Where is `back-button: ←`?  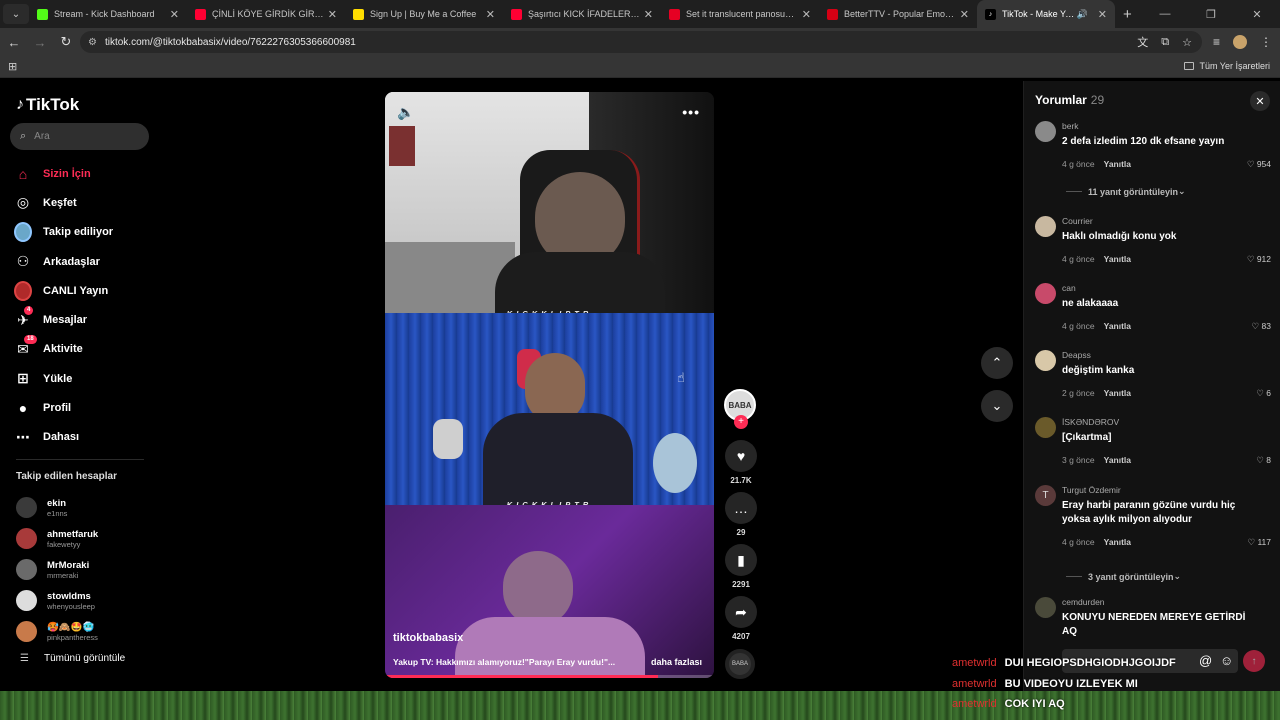 back-button: ← is located at coordinates (14, 42).